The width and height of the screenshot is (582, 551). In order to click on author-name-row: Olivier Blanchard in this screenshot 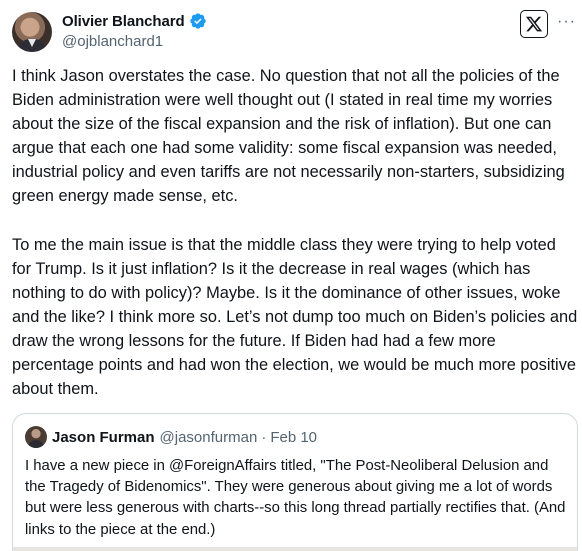, I will do `click(134, 21)`.